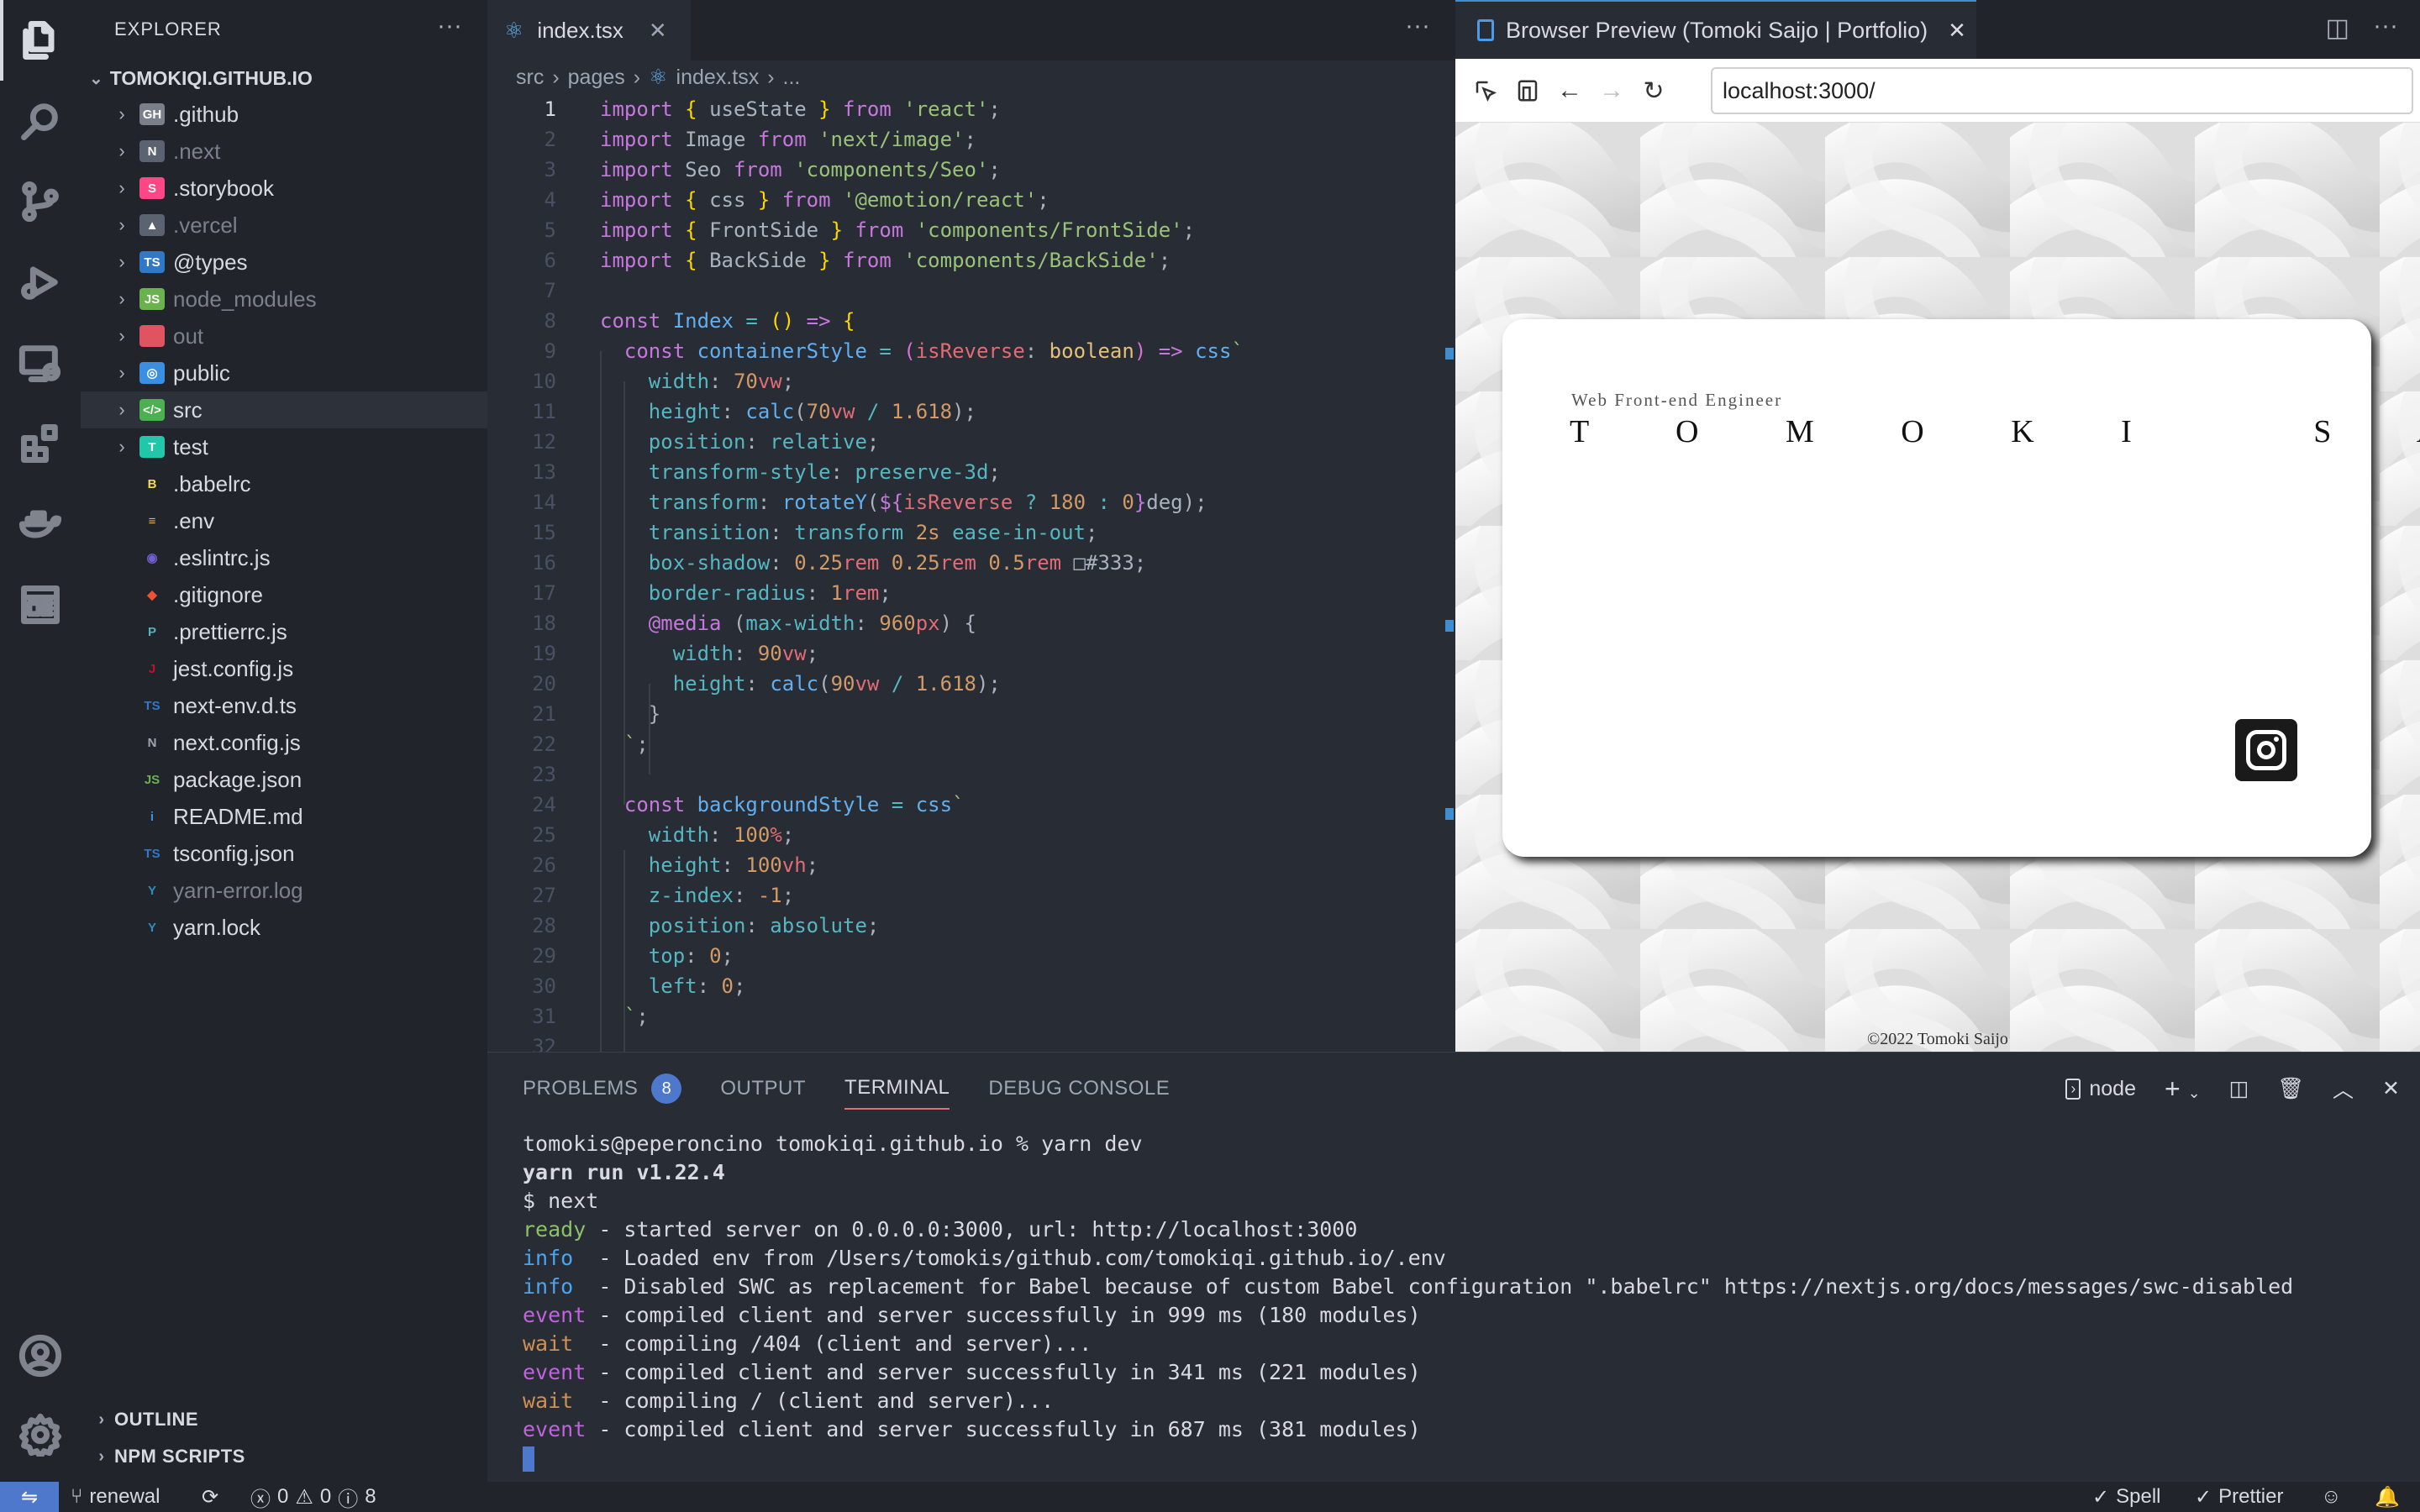 This screenshot has width=2420, height=1512. I want to click on folder-icon: JS, so click(152, 299).